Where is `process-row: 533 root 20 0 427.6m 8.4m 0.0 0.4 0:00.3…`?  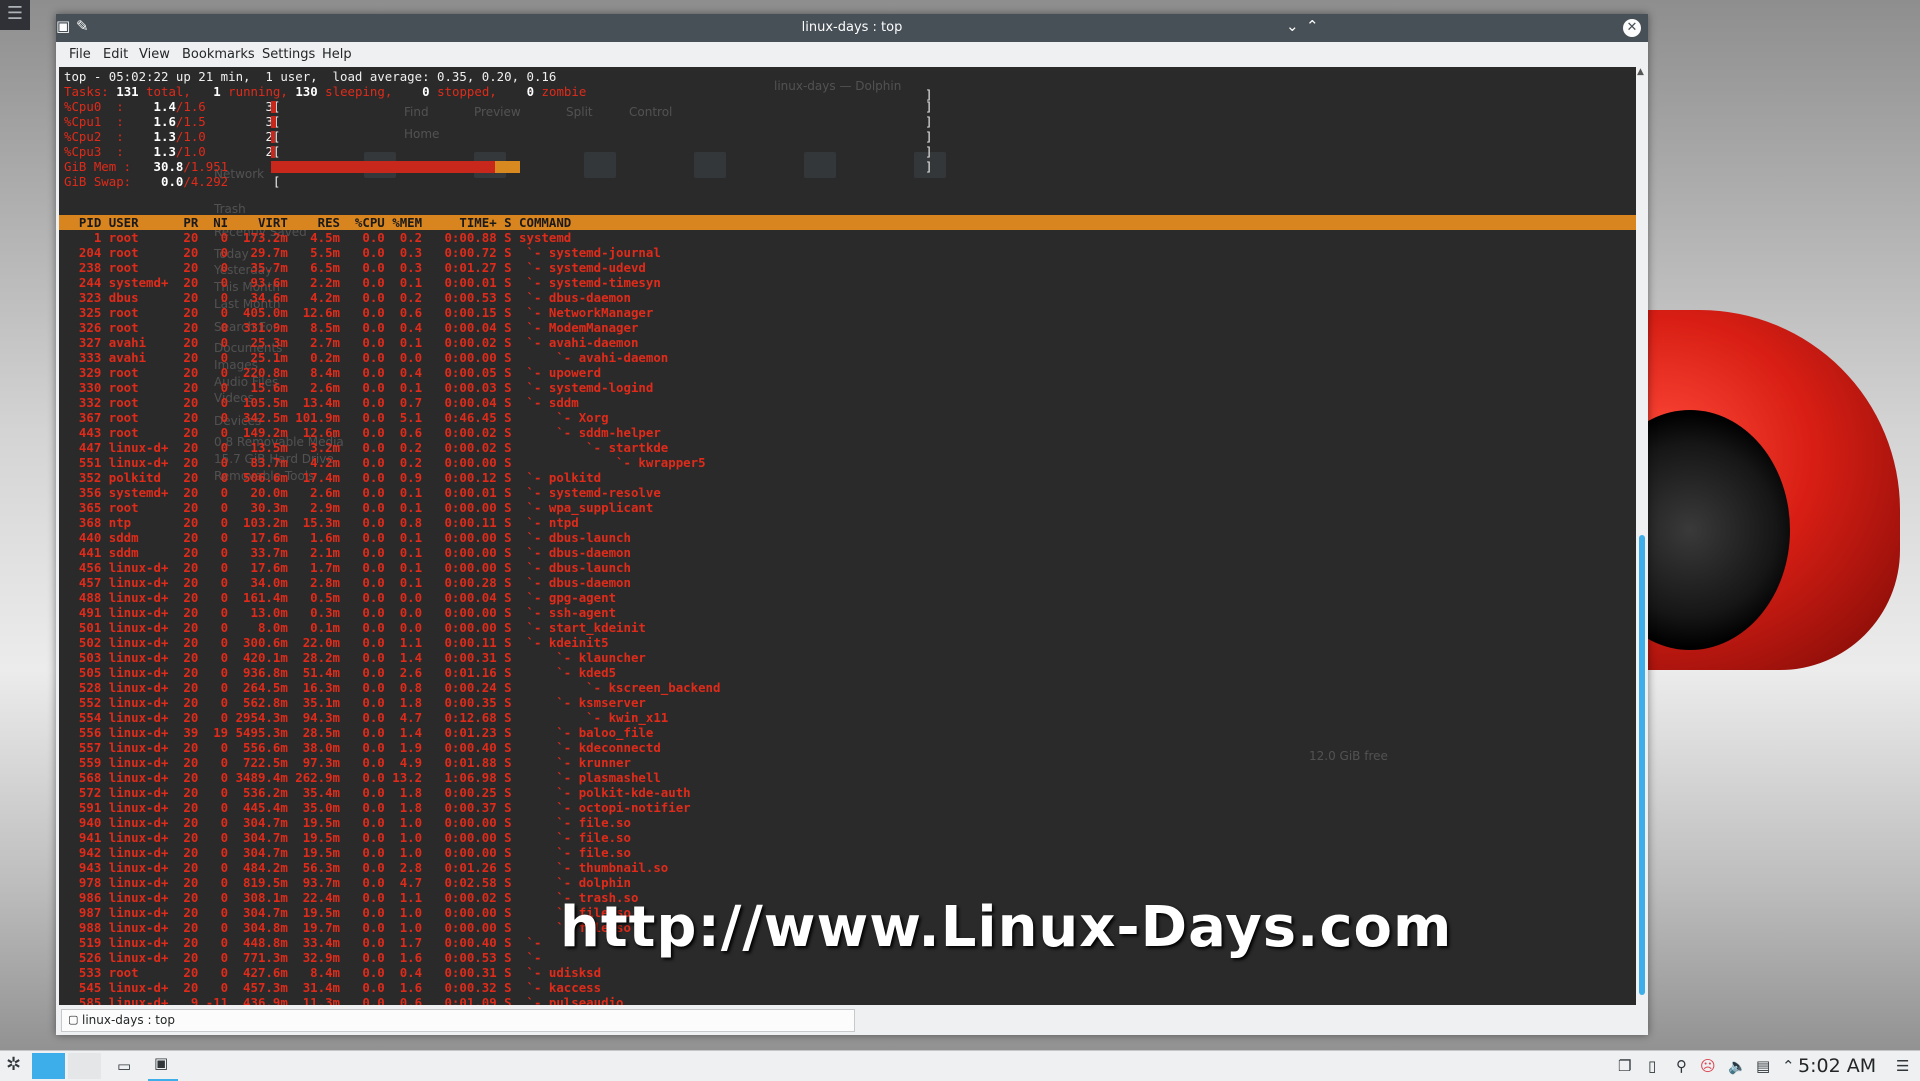
process-row: 533 root 20 0 427.6m 8.4m 0.0 0.4 0:00.3… is located at coordinates (333, 972).